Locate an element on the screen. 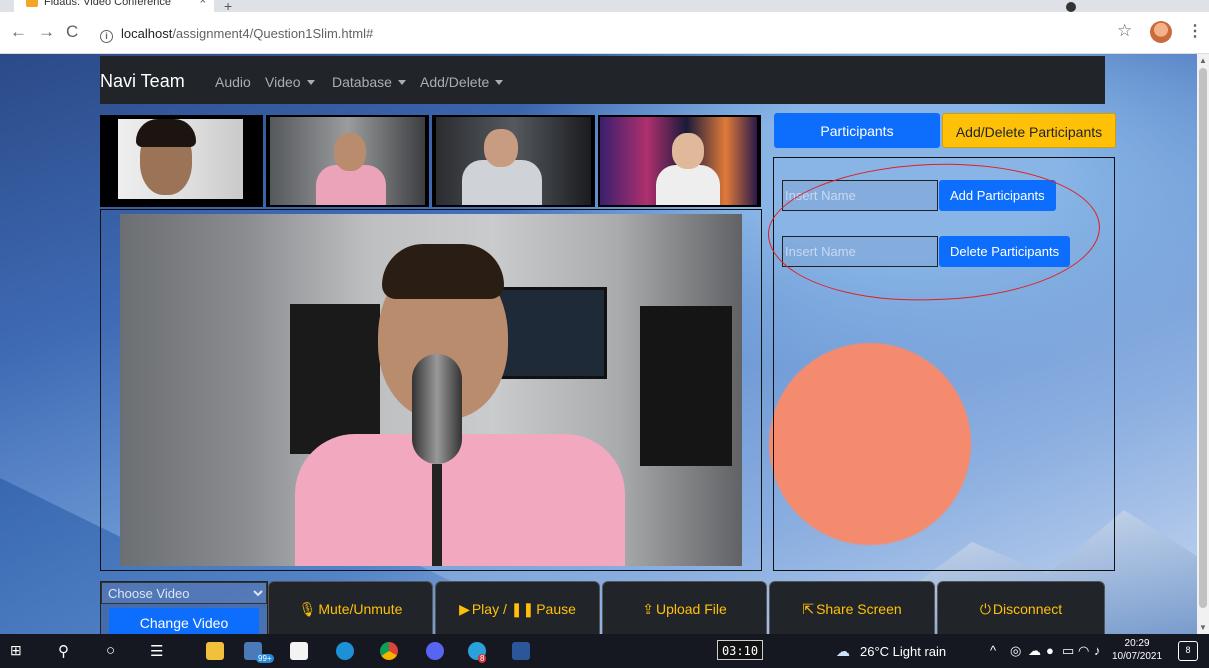 Image resolution: width=1209 pixels, height=668 pixels. nav-item-database: Database is located at coordinates (369, 82).